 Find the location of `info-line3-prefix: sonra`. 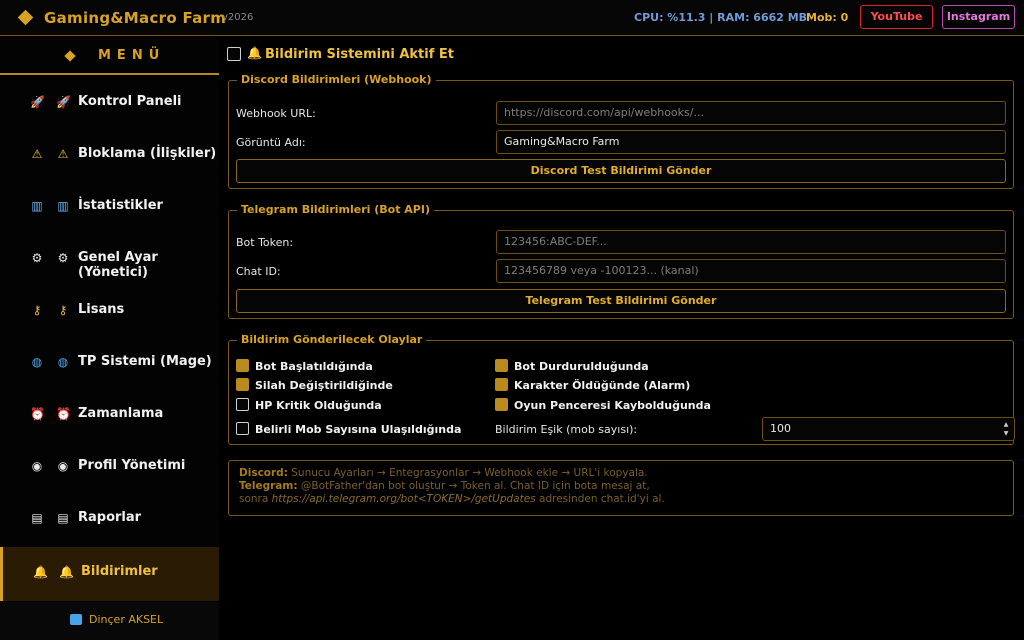

info-line3-prefix: sonra is located at coordinates (254, 499).